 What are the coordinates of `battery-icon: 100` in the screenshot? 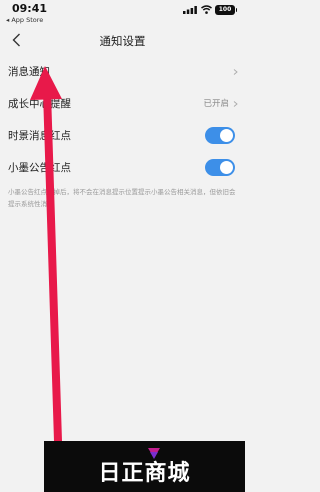 It's located at (226, 10).